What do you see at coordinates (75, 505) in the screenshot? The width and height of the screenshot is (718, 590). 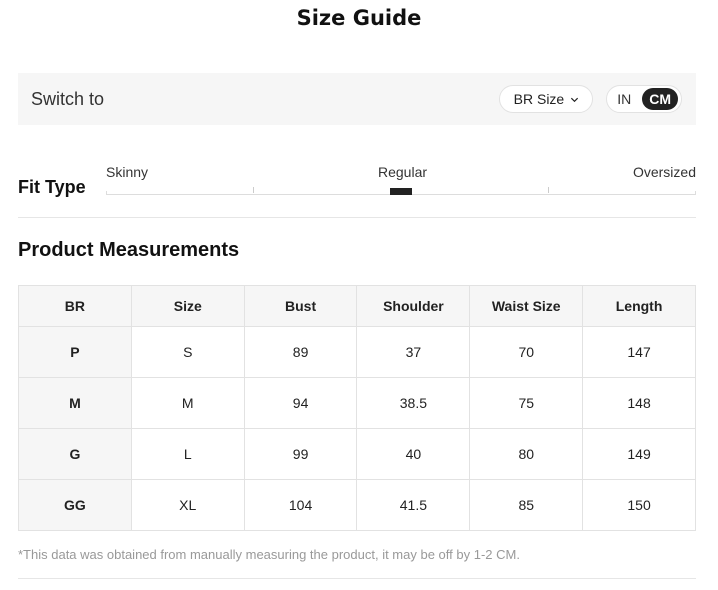 I see `table-cell: GG` at bounding box center [75, 505].